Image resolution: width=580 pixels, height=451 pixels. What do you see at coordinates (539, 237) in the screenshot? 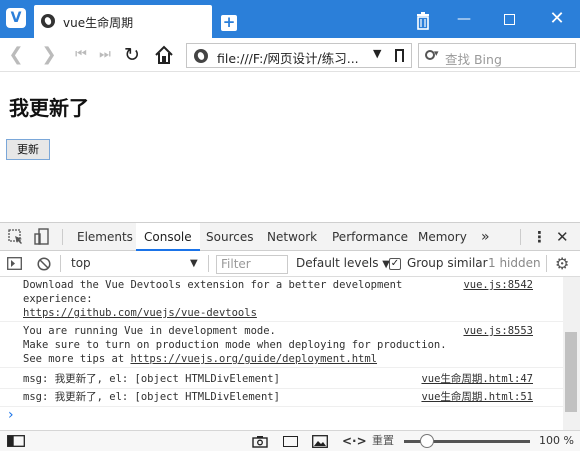
I see `devtools-menu-icon: ⋮` at bounding box center [539, 237].